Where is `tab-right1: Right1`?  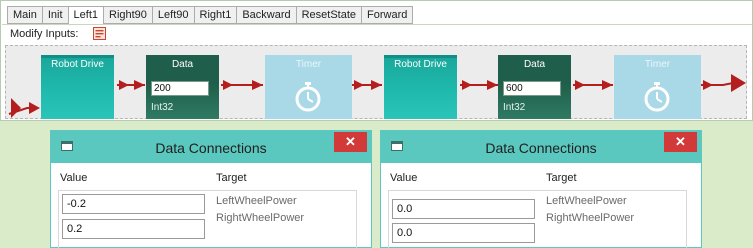 tab-right1: Right1 is located at coordinates (215, 15).